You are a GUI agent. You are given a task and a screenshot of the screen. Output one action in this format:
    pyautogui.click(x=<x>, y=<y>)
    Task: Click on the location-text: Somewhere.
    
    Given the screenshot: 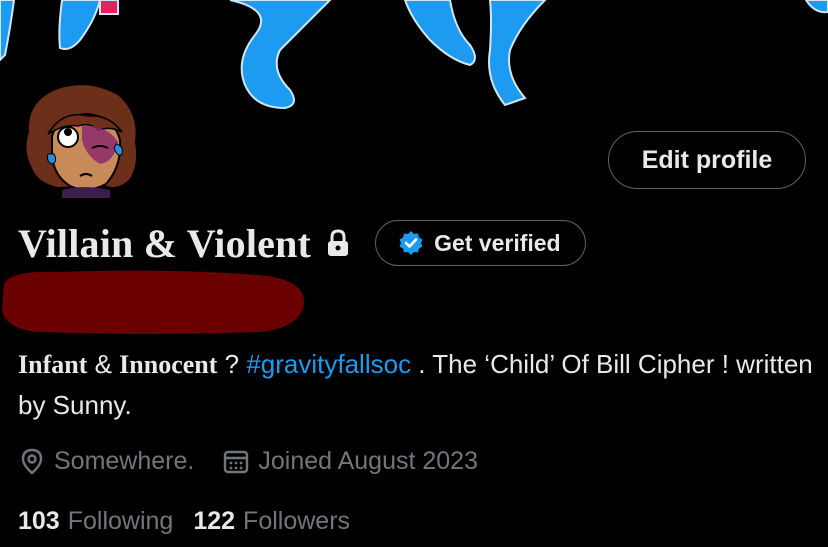 What is the action you would take?
    pyautogui.click(x=124, y=460)
    